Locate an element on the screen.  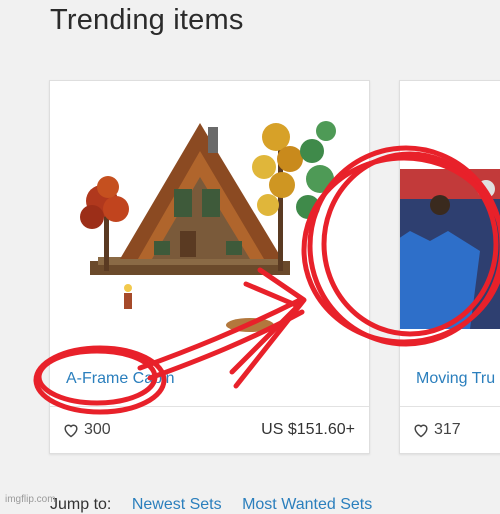
product-image is located at coordinates (450, 222).